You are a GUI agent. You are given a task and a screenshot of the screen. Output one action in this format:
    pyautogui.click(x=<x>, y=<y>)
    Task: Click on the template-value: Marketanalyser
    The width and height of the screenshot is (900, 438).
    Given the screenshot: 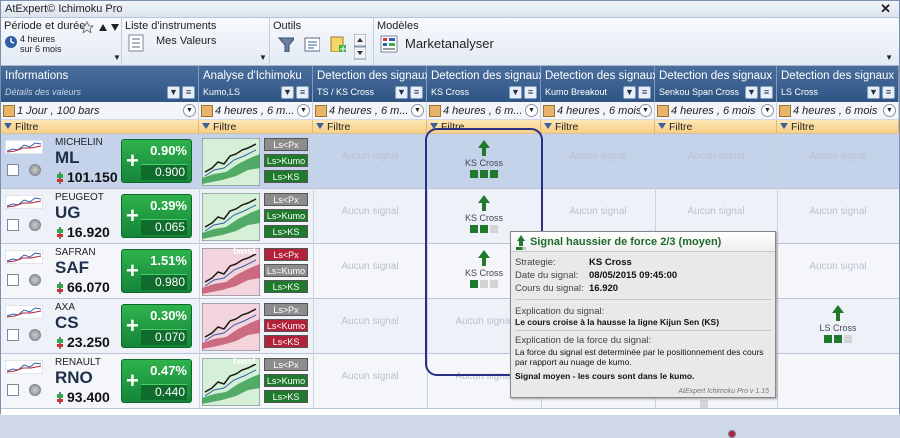 What is the action you would take?
    pyautogui.click(x=449, y=43)
    